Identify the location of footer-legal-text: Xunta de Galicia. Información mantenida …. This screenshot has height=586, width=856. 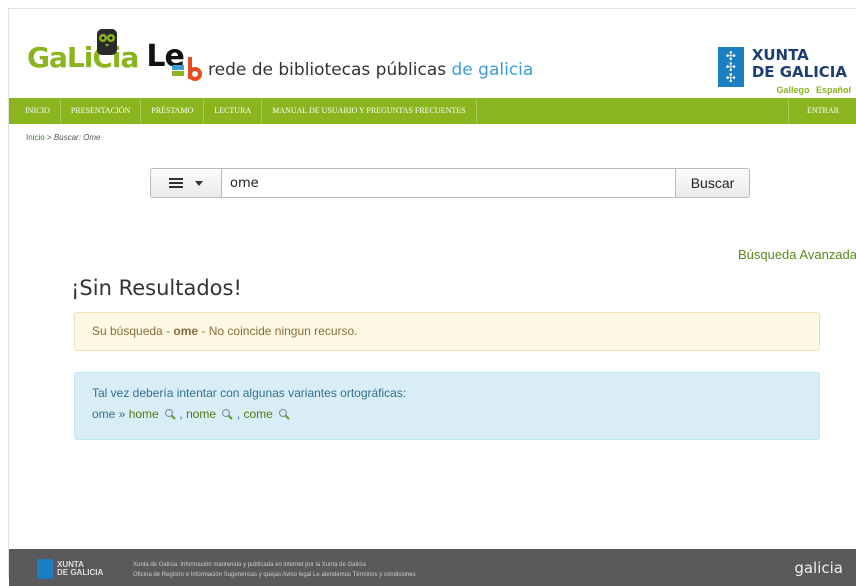
(274, 570).